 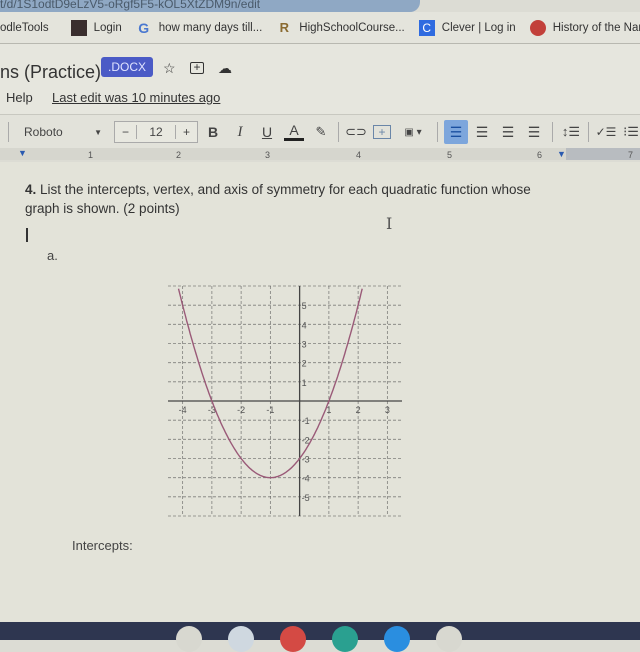 What do you see at coordinates (320, 154) in the screenshot?
I see `ruler: ▼ 1 2 3 4 5 6 ▼ 7` at bounding box center [320, 154].